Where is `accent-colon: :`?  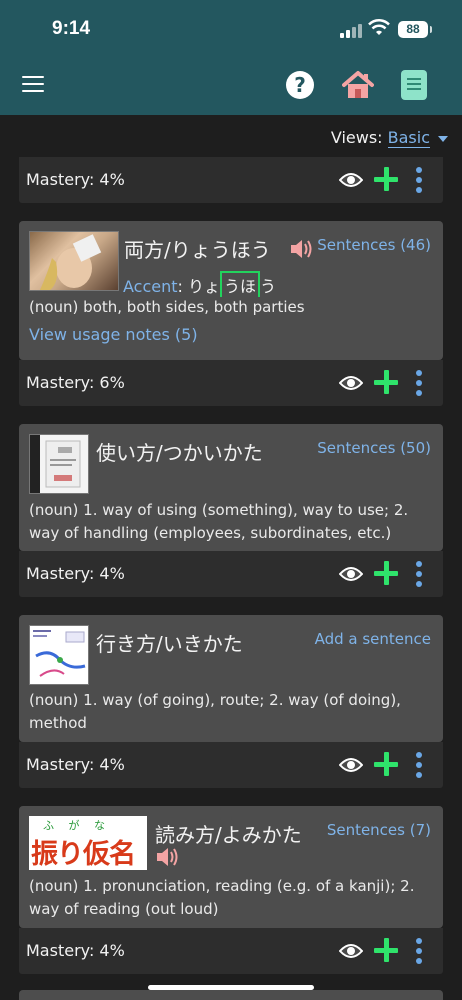
accent-colon: : is located at coordinates (180, 286).